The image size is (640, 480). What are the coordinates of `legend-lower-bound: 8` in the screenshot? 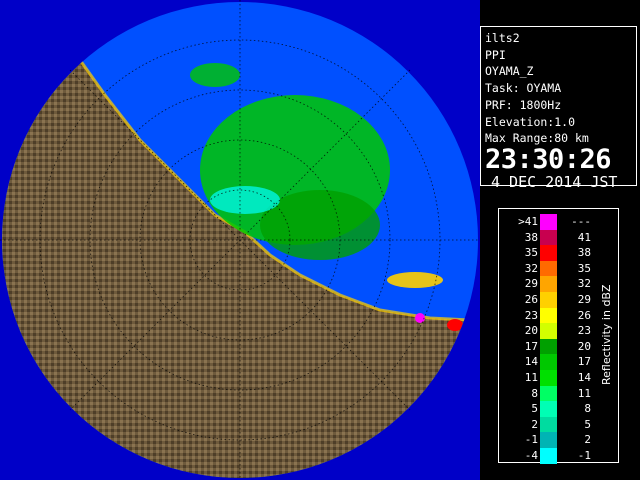 It's located at (534, 393).